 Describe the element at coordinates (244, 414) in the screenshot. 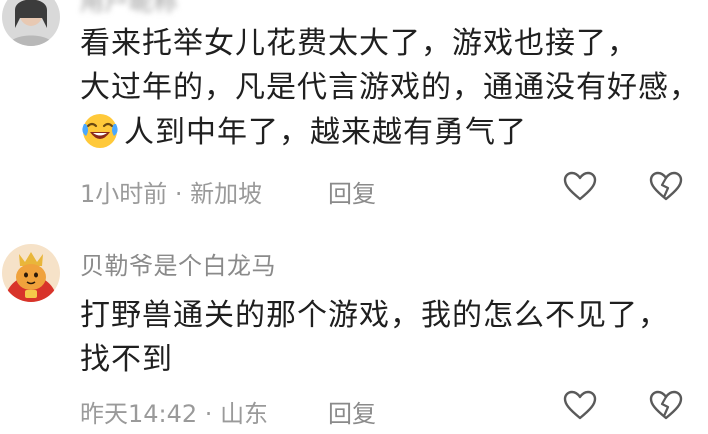

I see `comment-location: 山东` at that location.